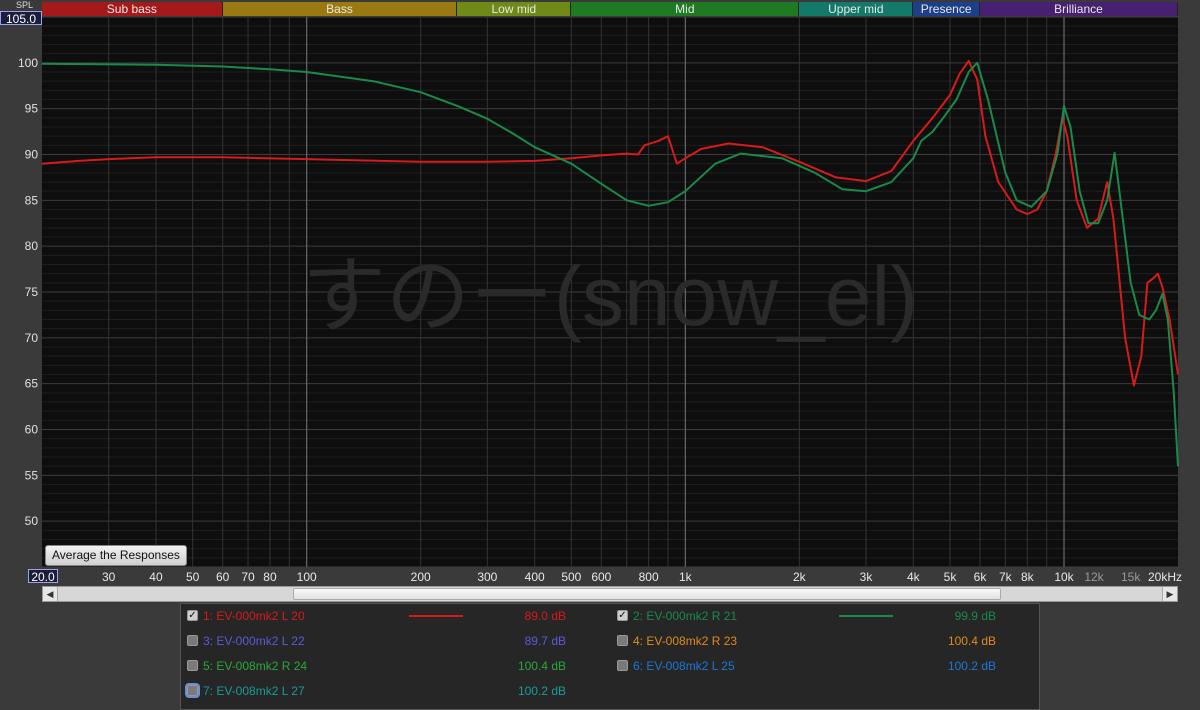  What do you see at coordinates (610, 296) in the screenshot?
I see `watermark: すのー(snow_el)` at bounding box center [610, 296].